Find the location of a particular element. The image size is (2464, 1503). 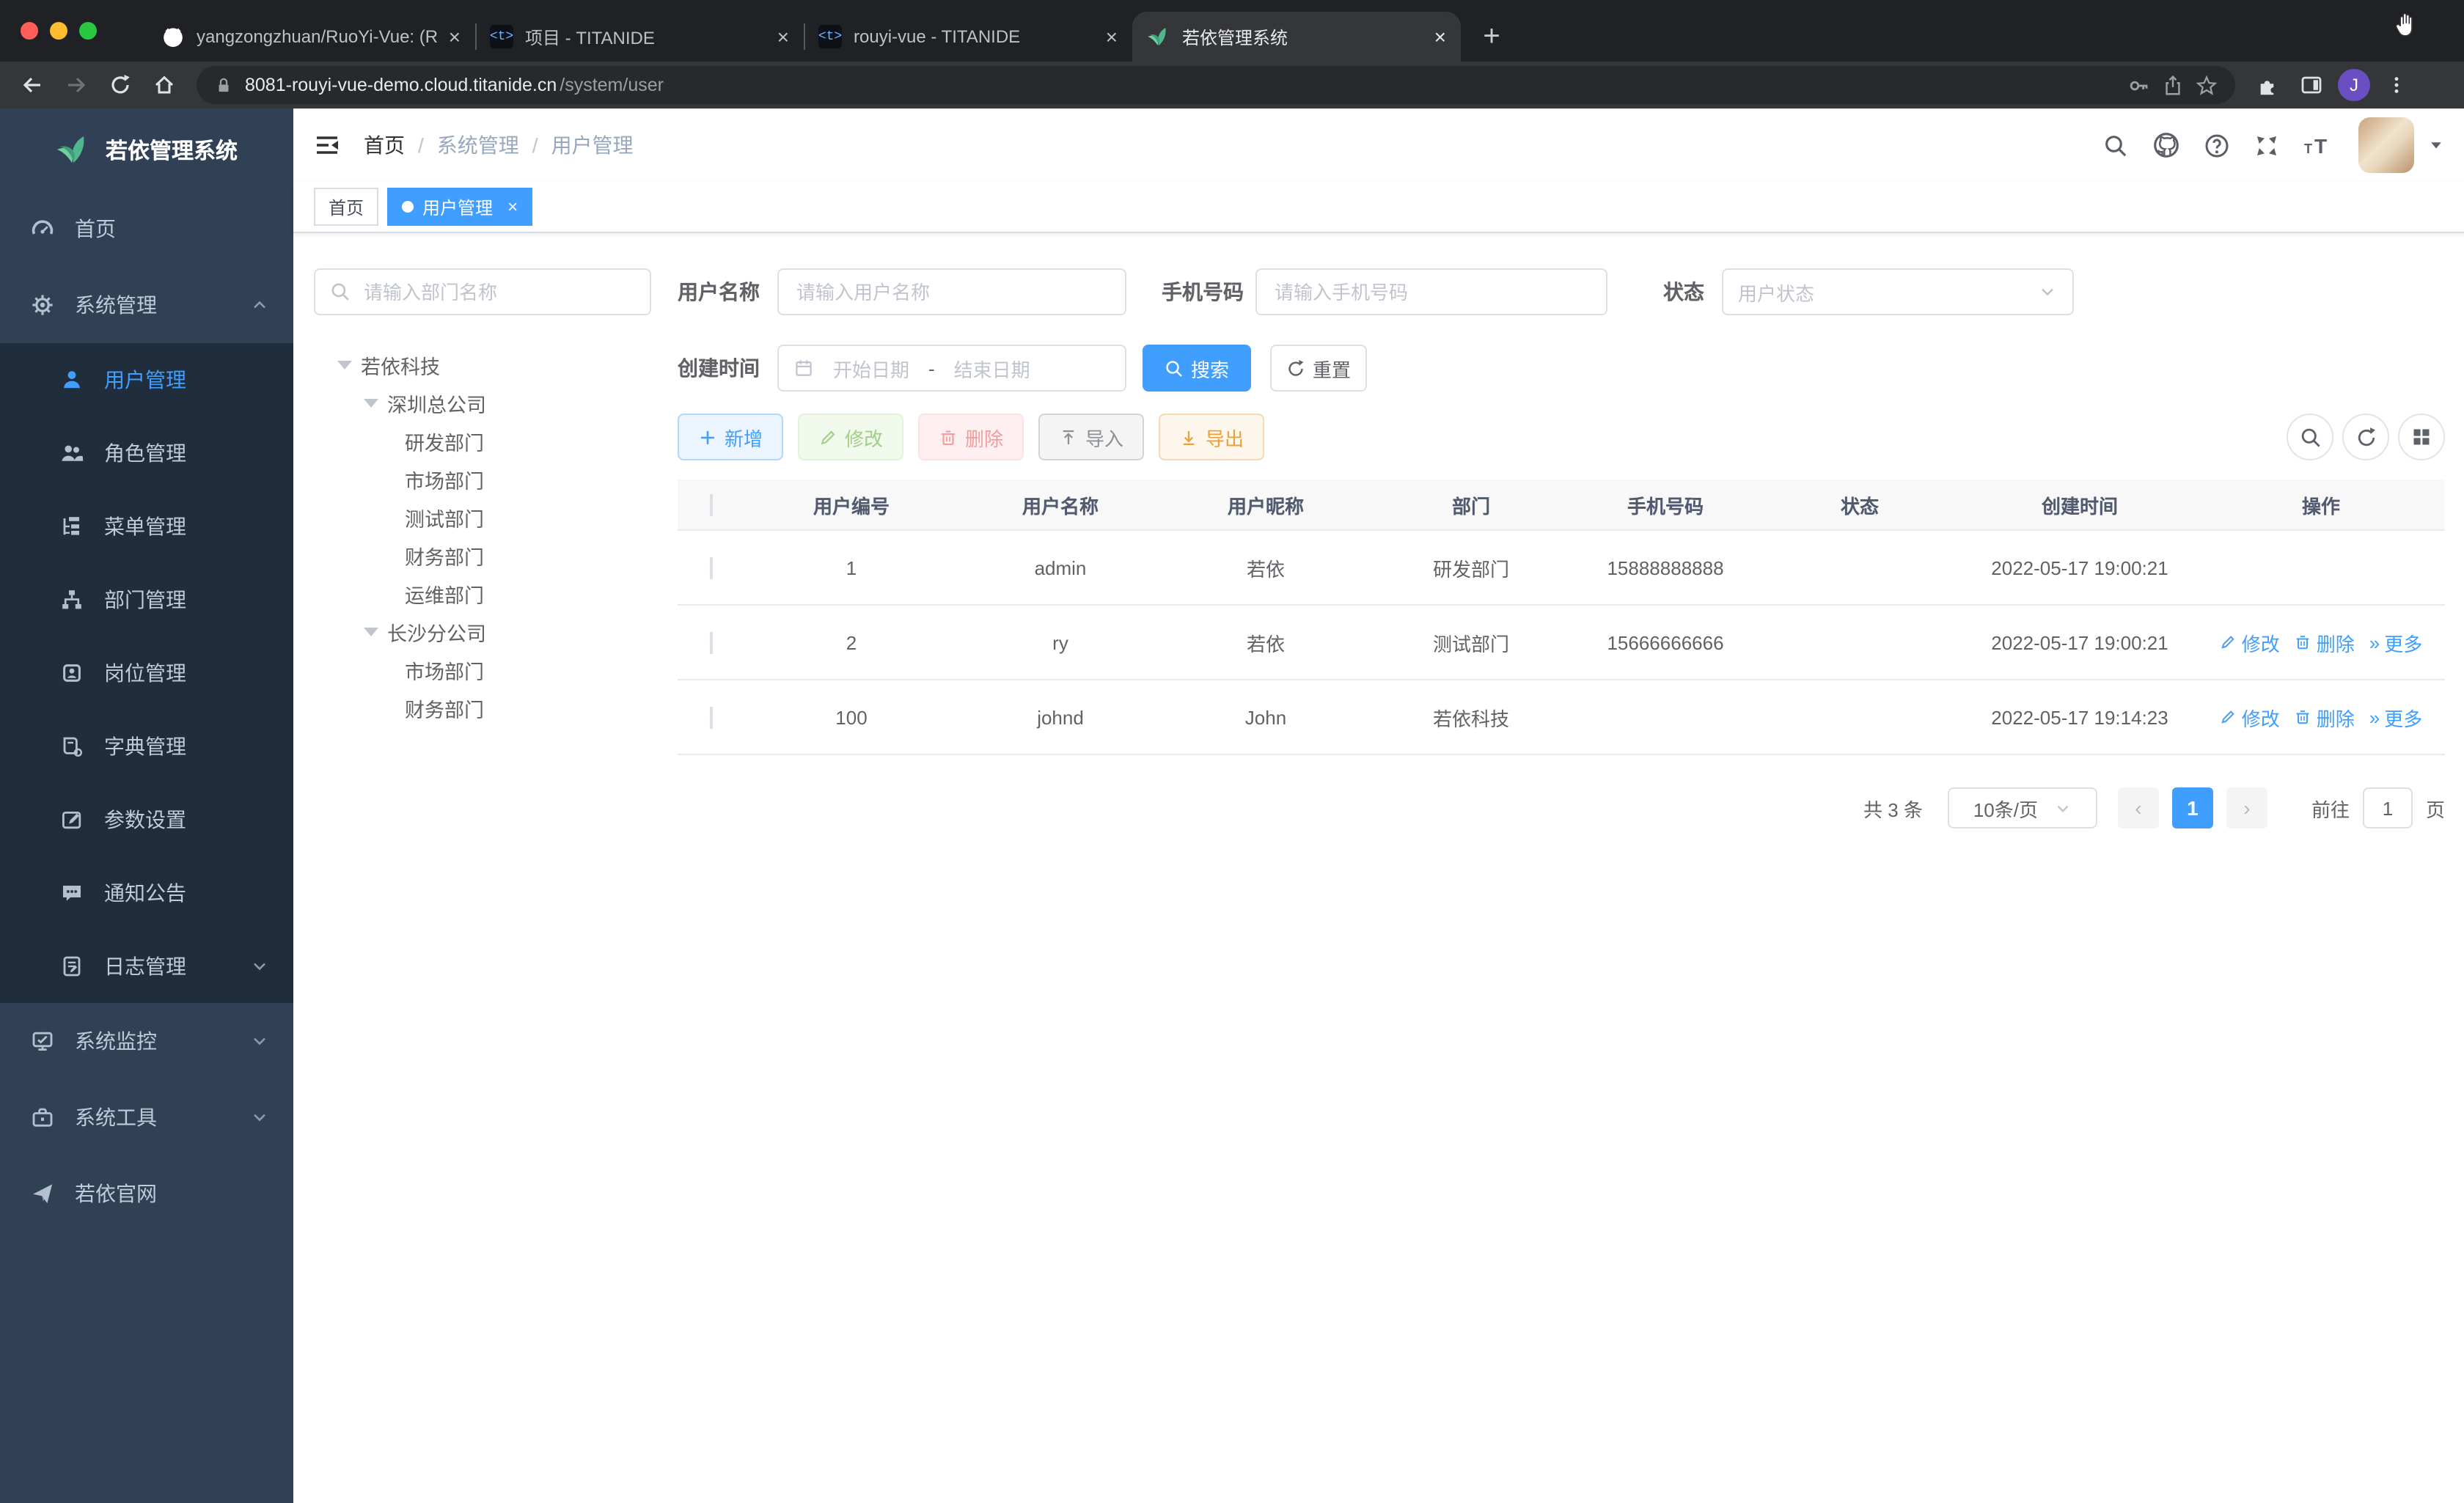

new-tab-button: + is located at coordinates (1492, 37).